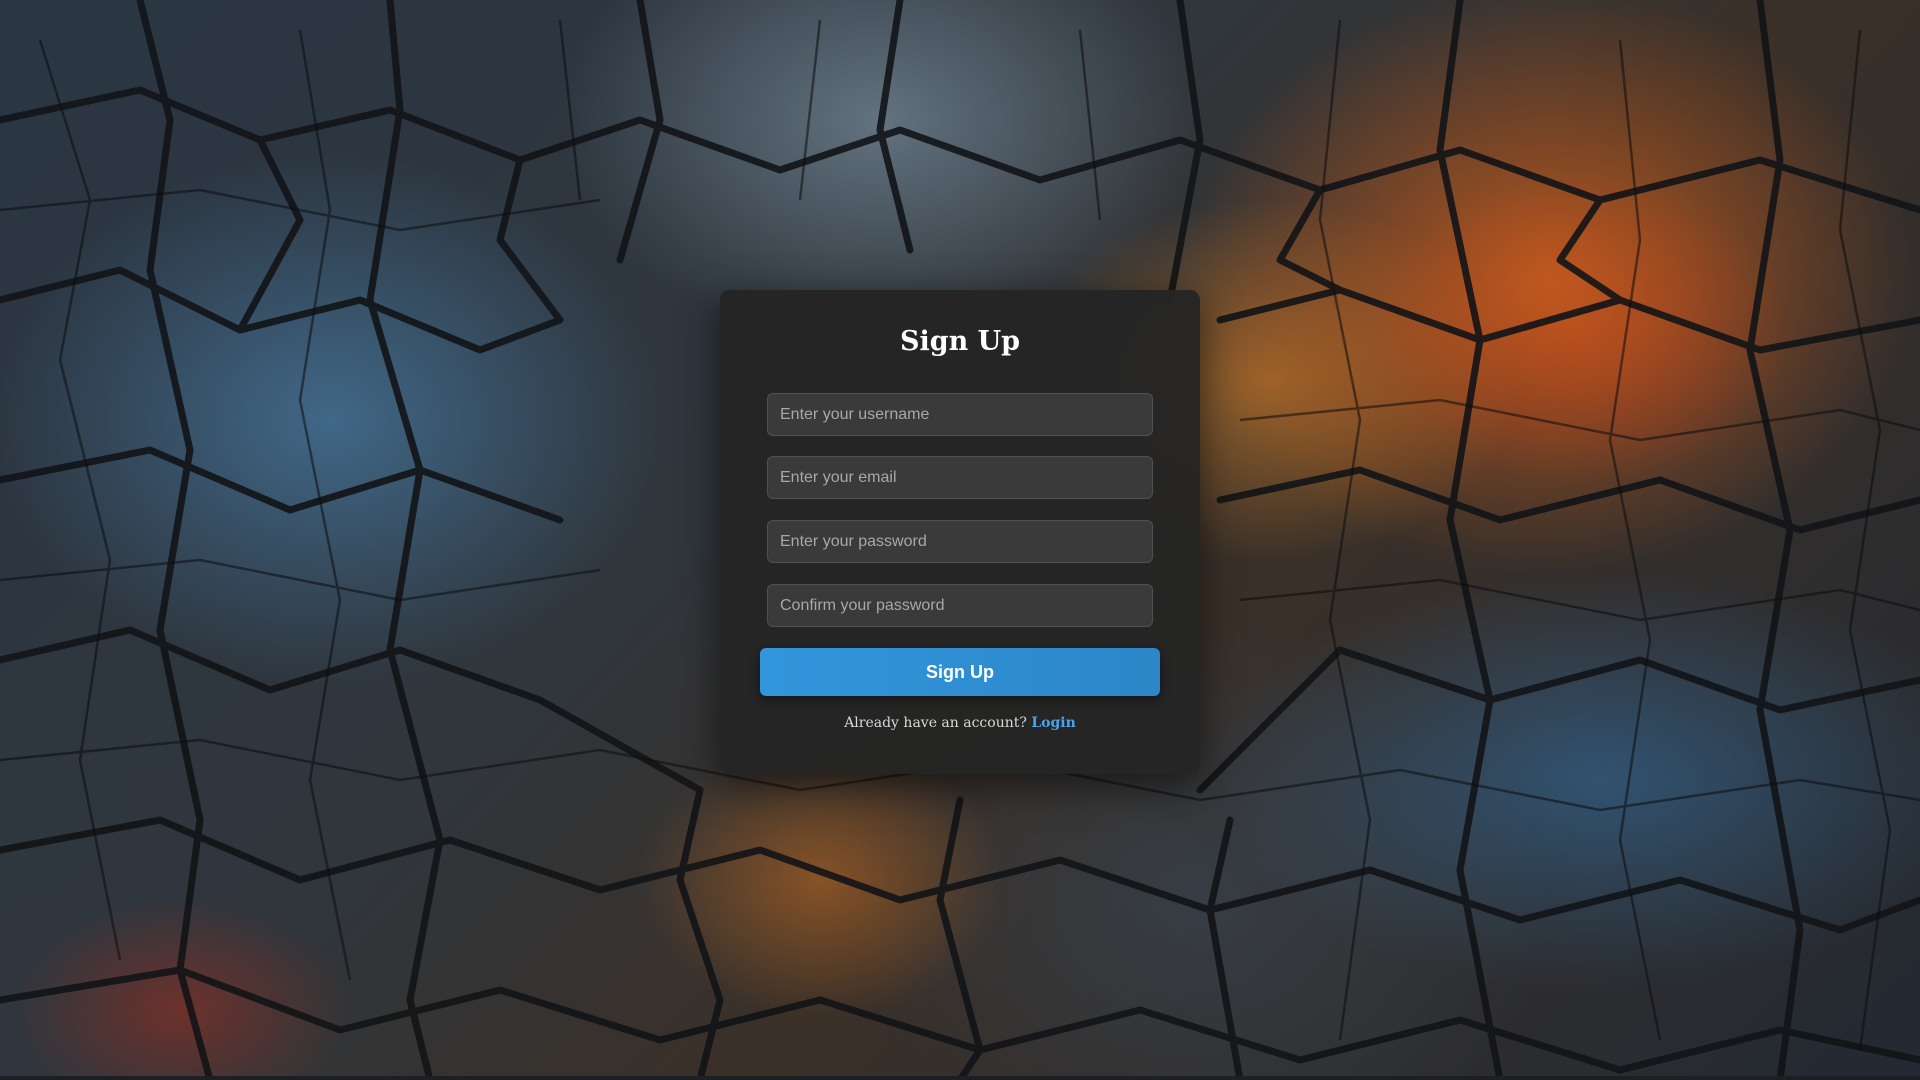 This screenshot has height=1080, width=1920. What do you see at coordinates (1053, 723) in the screenshot?
I see `login-link: Login` at bounding box center [1053, 723].